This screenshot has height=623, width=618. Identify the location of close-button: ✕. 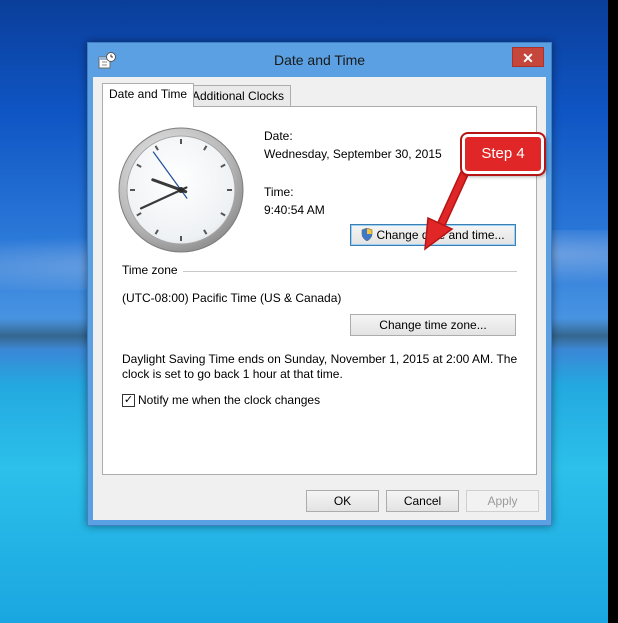
(528, 57).